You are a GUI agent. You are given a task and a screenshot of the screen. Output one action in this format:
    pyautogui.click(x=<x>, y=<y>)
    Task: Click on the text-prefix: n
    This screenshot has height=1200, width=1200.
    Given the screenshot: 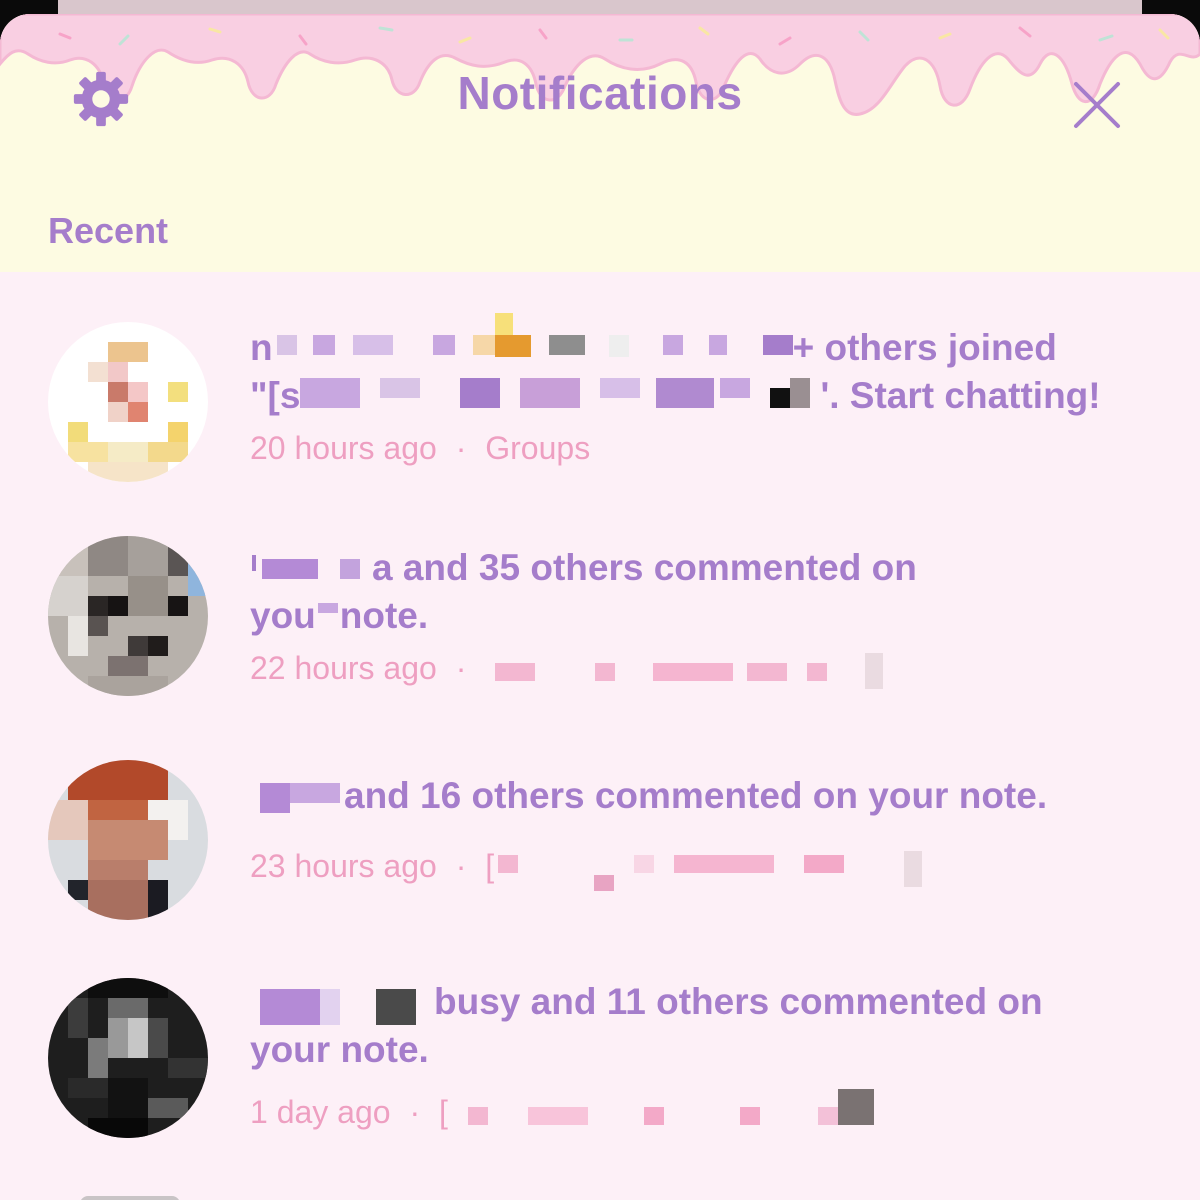 What is the action you would take?
    pyautogui.click(x=261, y=347)
    